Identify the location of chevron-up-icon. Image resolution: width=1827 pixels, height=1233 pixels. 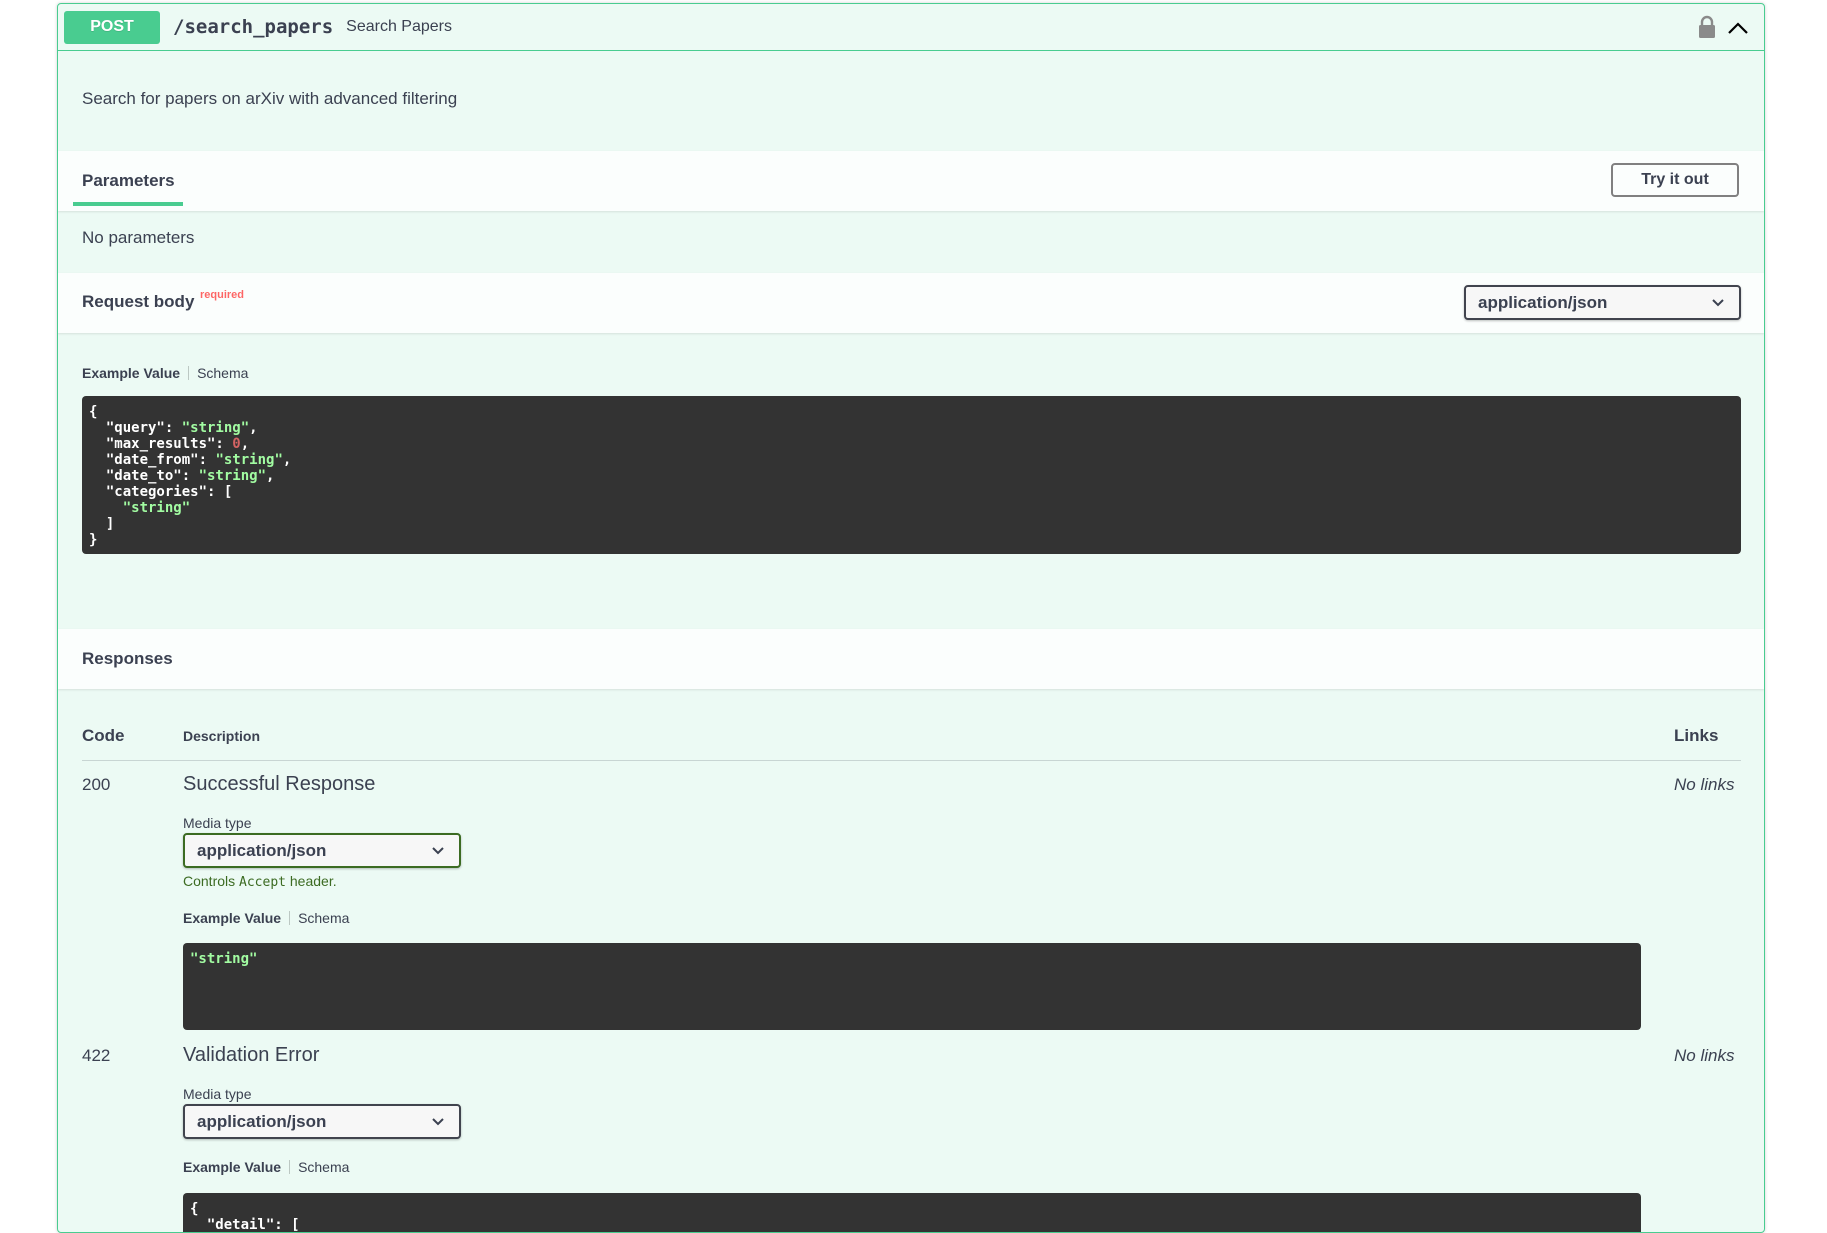
(1738, 28).